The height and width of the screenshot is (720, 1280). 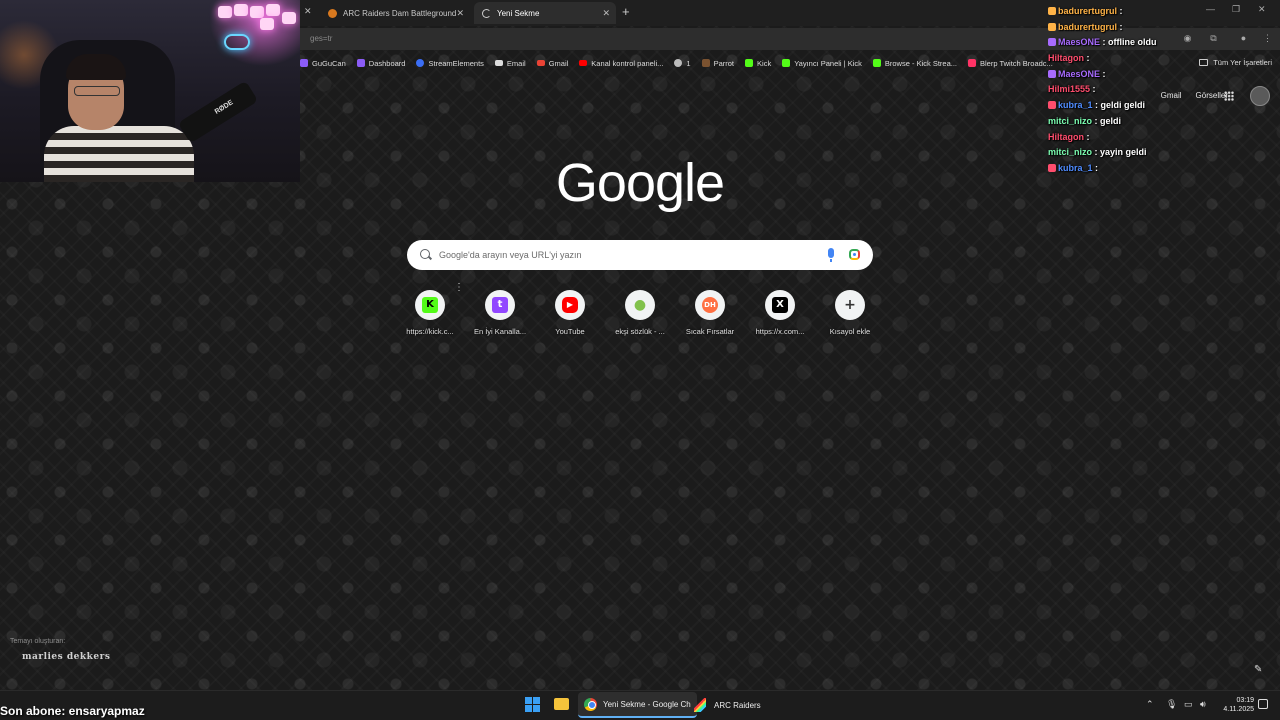 I want to click on bookmark-item: Dashboard, so click(x=380, y=63).